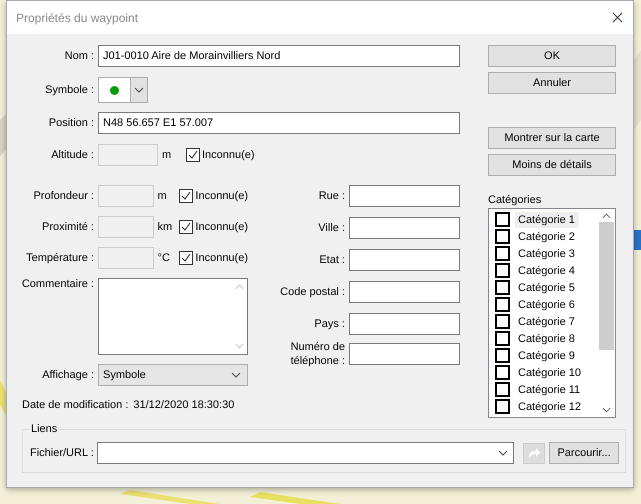  I want to click on dialog-button: Annuler, so click(552, 83).